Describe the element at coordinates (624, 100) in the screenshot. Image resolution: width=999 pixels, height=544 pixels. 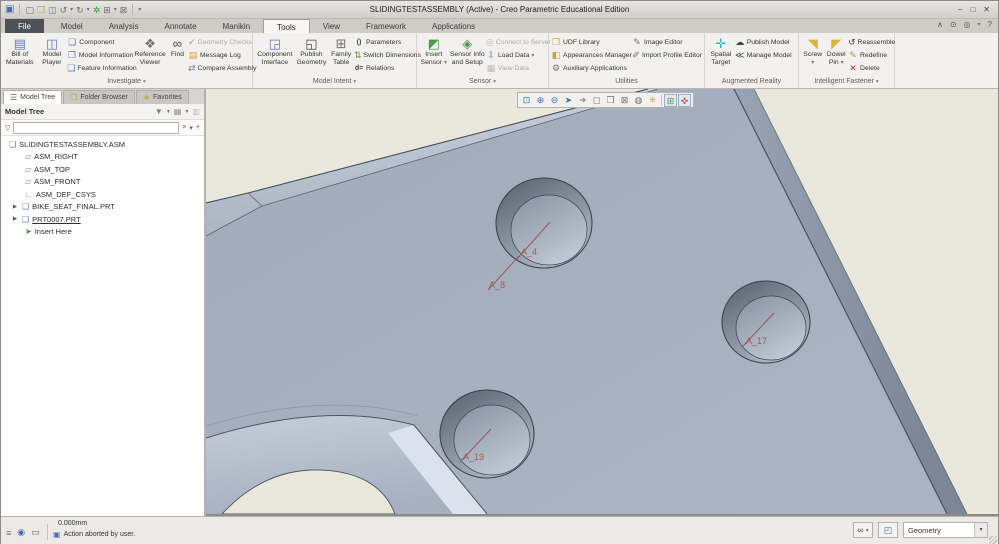
I see `capture-icon: ⊠` at that location.